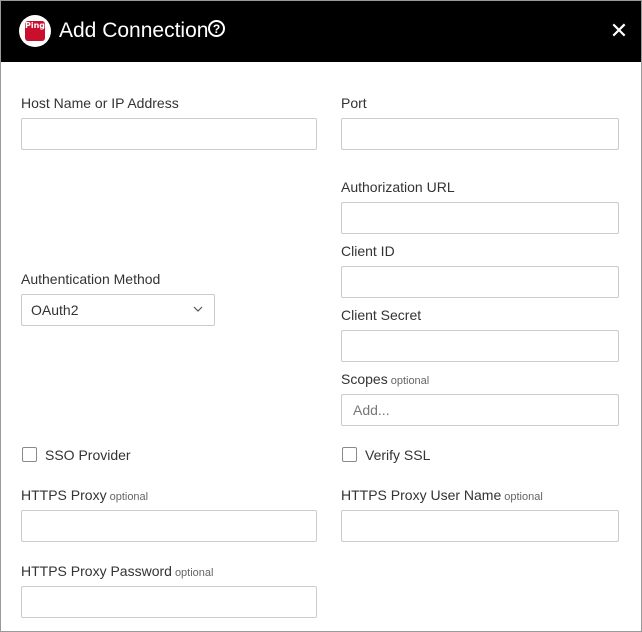  What do you see at coordinates (216, 28) in the screenshot?
I see `help-icon: ?` at bounding box center [216, 28].